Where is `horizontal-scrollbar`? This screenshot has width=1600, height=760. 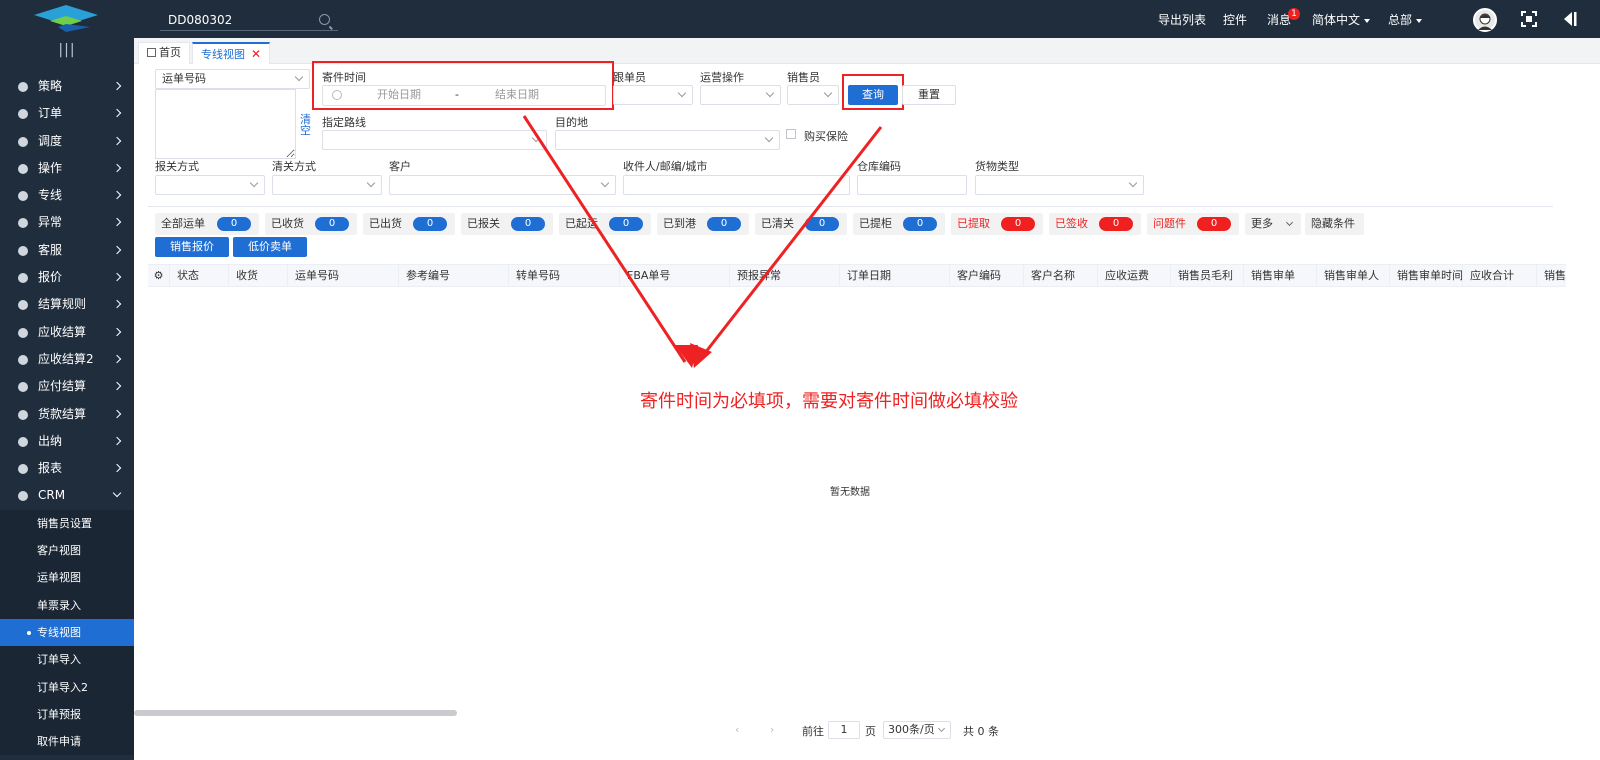 horizontal-scrollbar is located at coordinates (295, 713).